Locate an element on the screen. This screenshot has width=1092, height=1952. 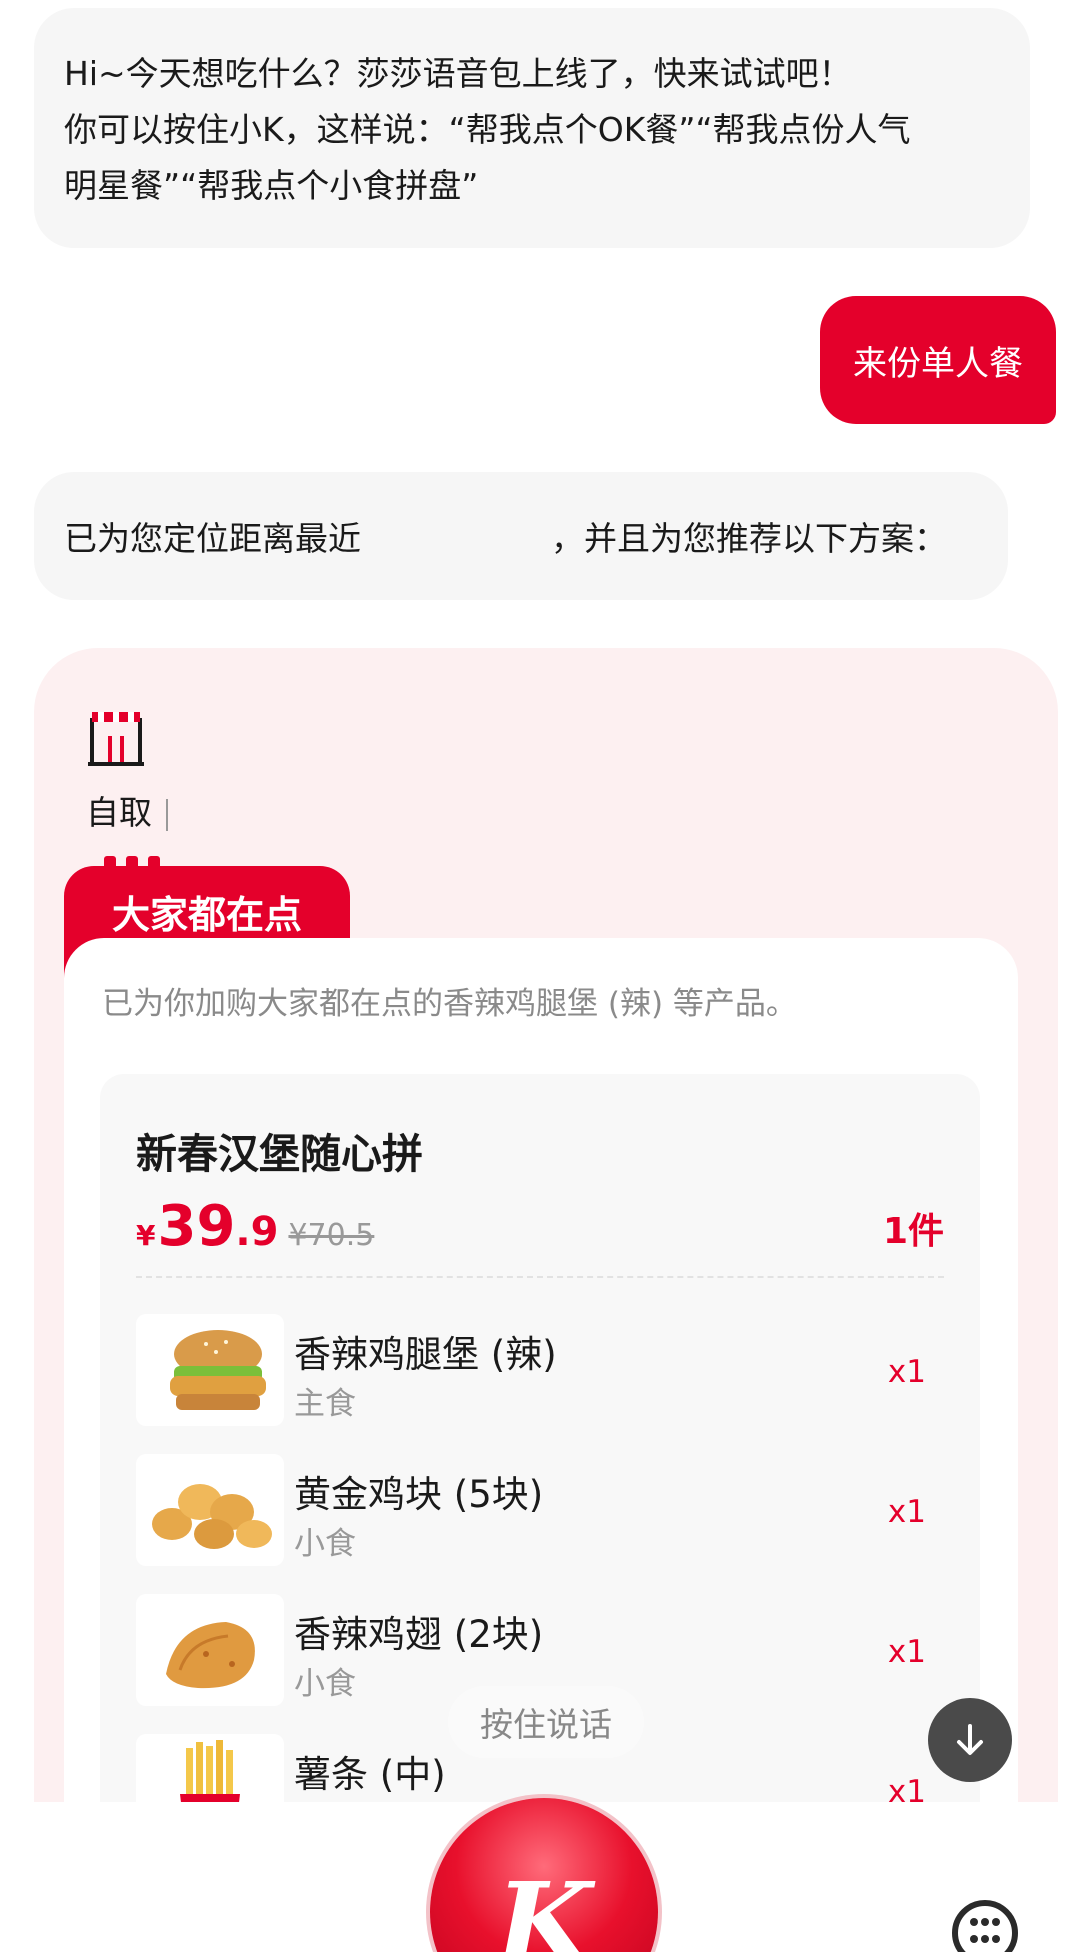
store-icon is located at coordinates (116, 739).